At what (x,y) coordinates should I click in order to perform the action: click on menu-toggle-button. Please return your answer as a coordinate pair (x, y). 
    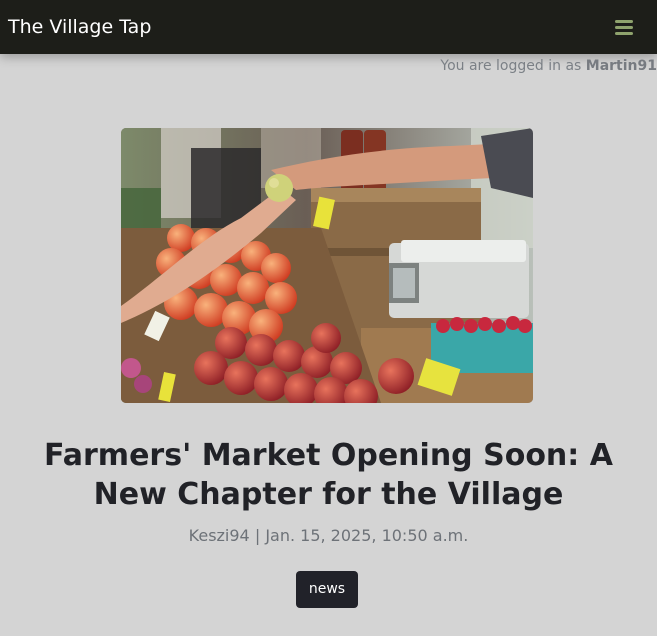
    Looking at the image, I should click on (624, 27).